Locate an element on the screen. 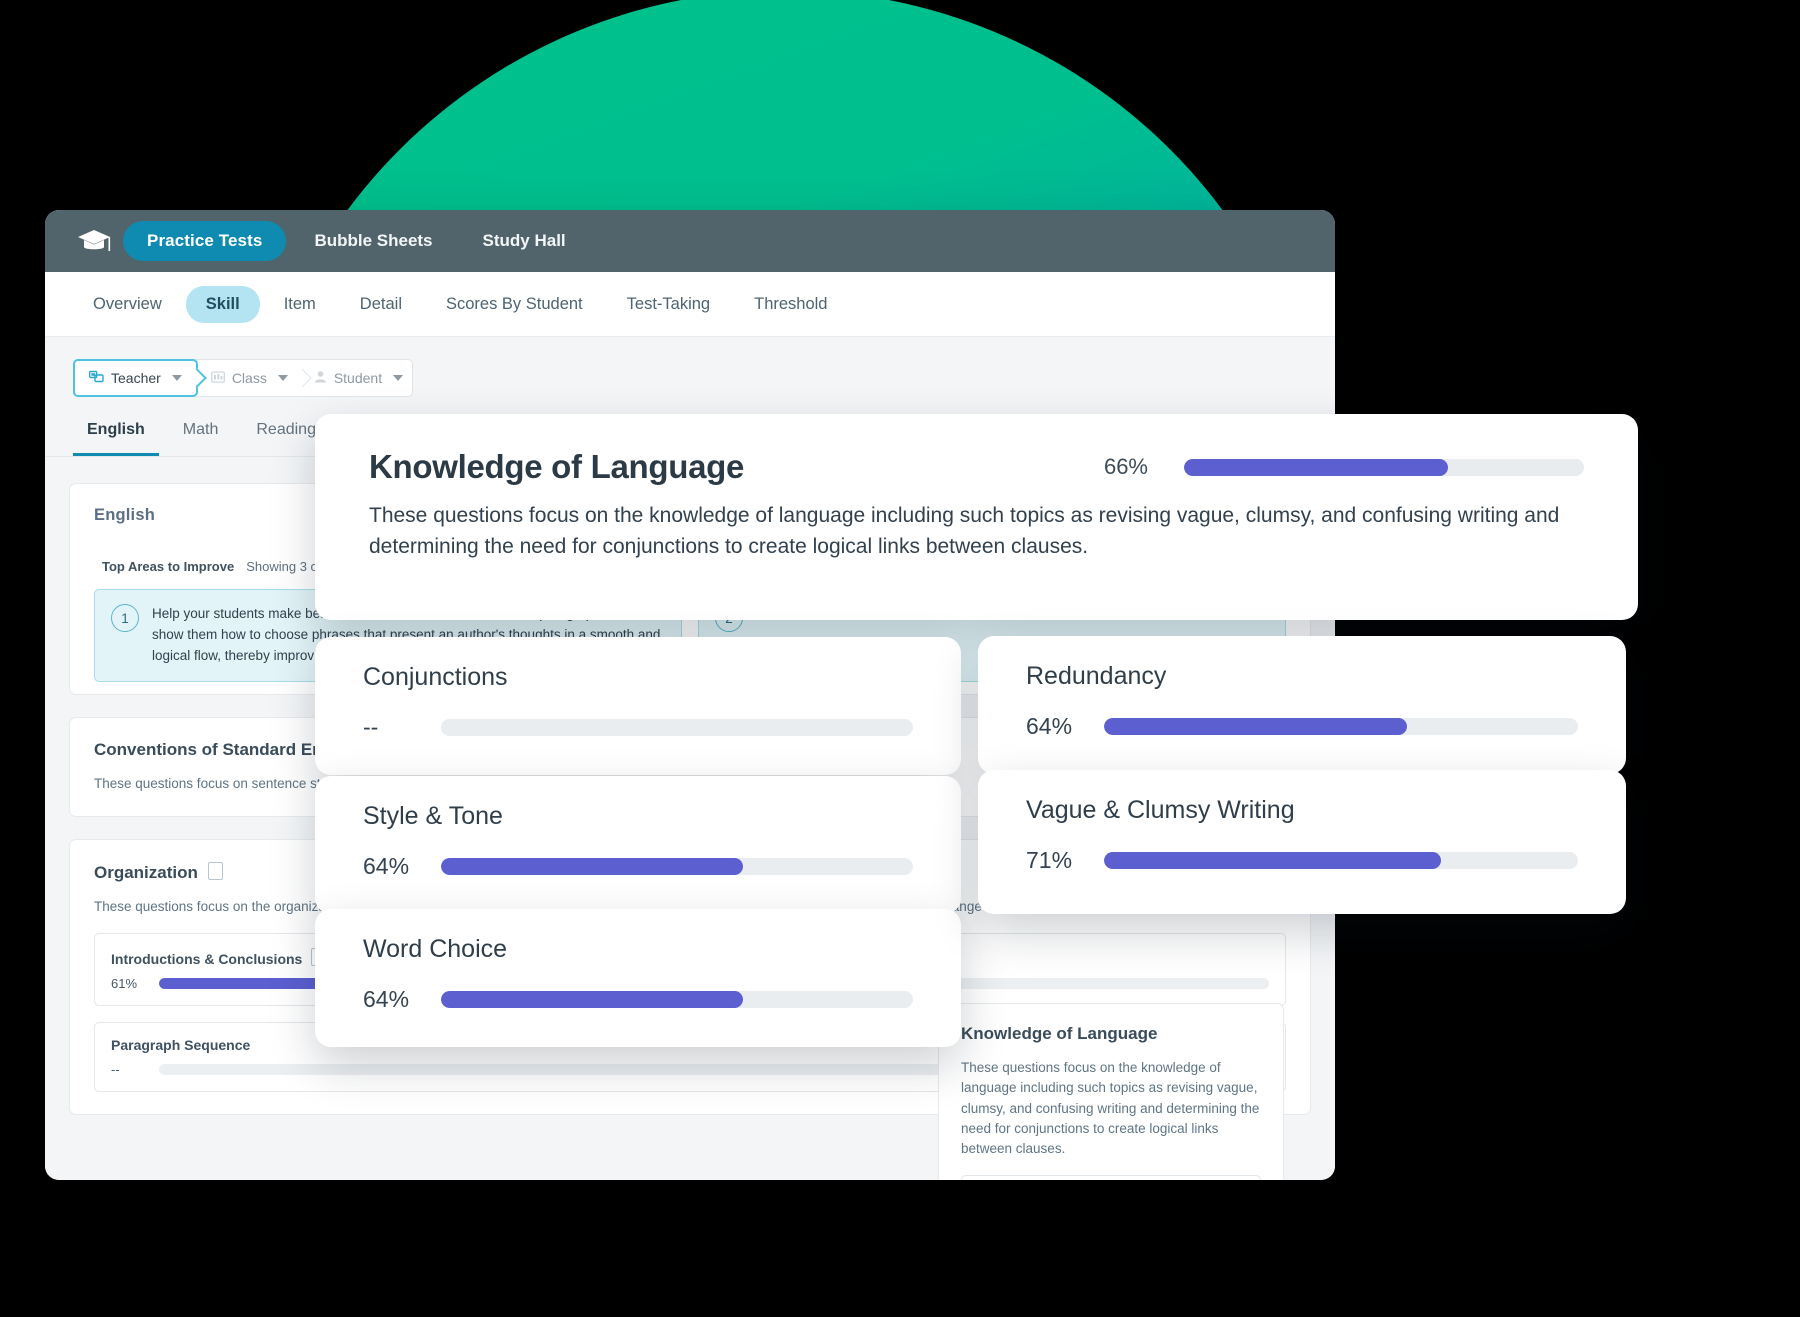  overlay-card-percent: 71% is located at coordinates (1049, 860).